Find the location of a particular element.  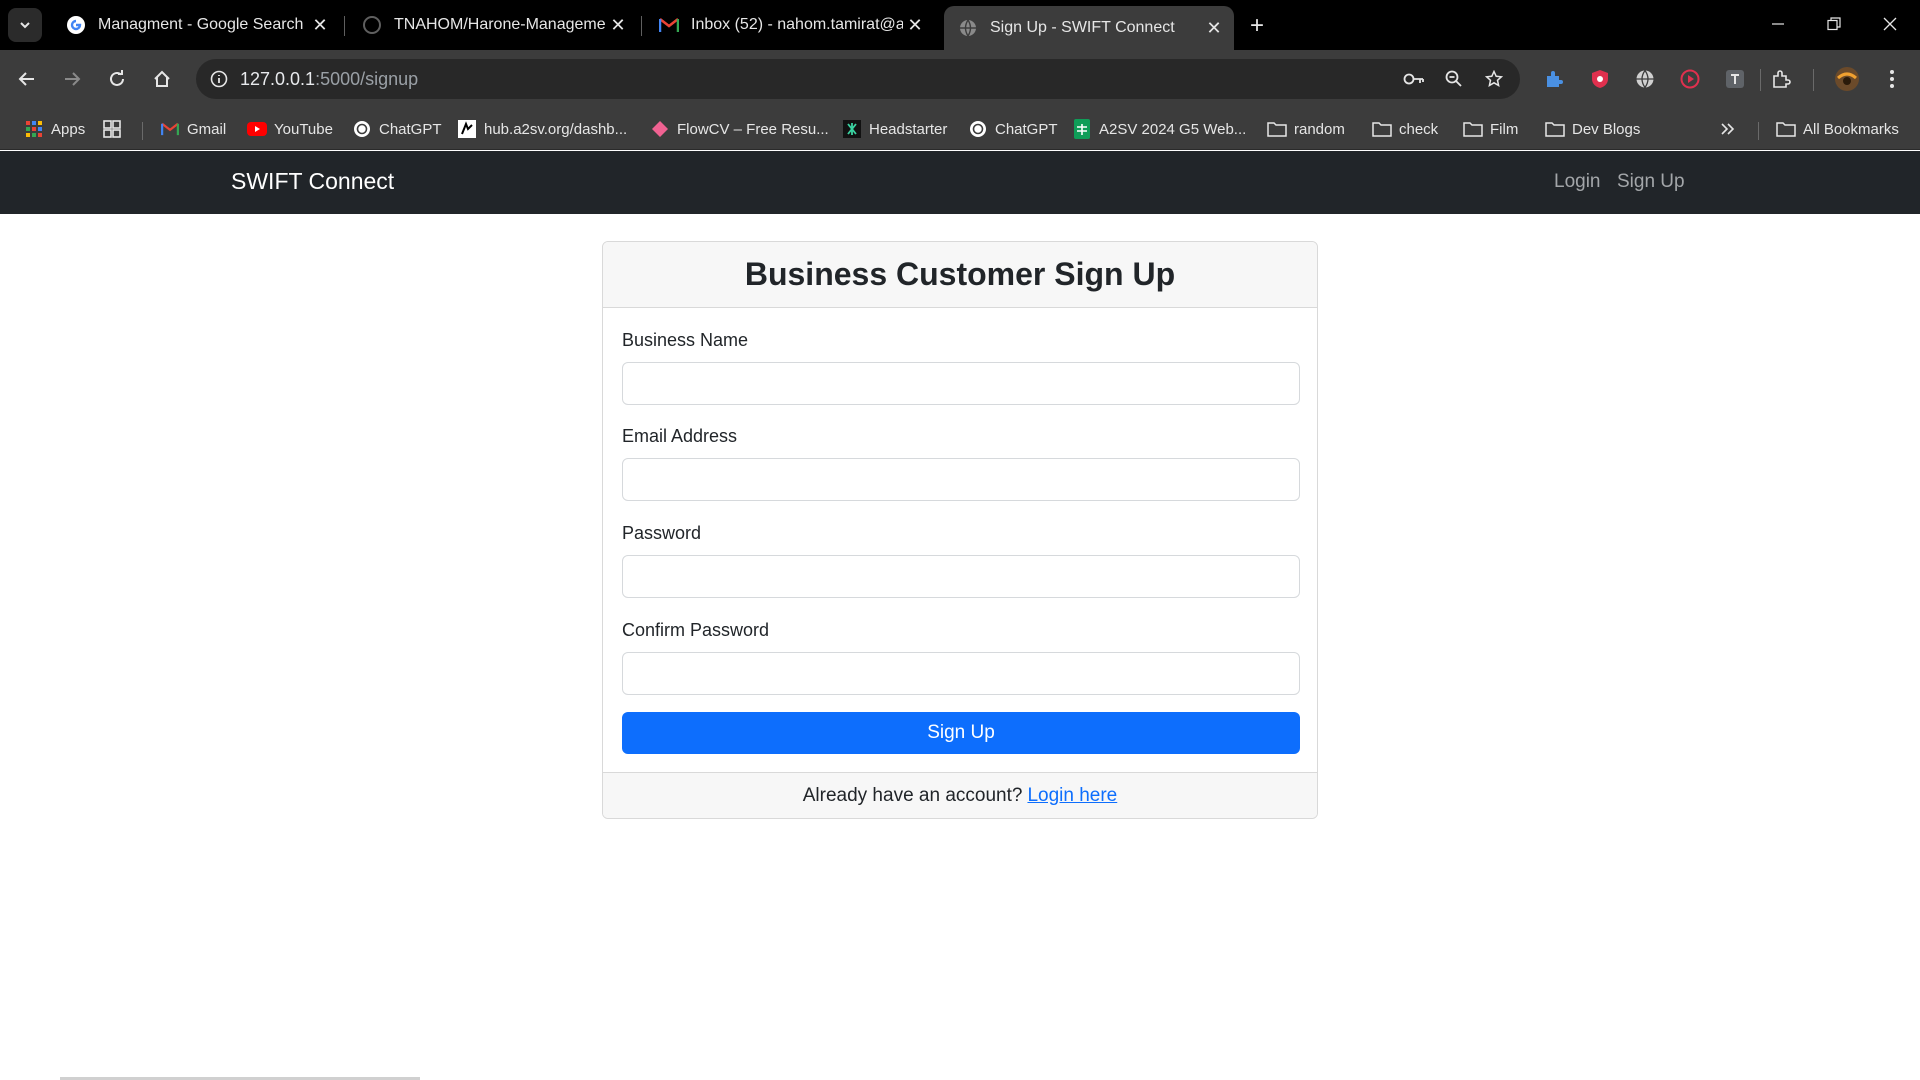

close-icon is located at coordinates (1890, 24).